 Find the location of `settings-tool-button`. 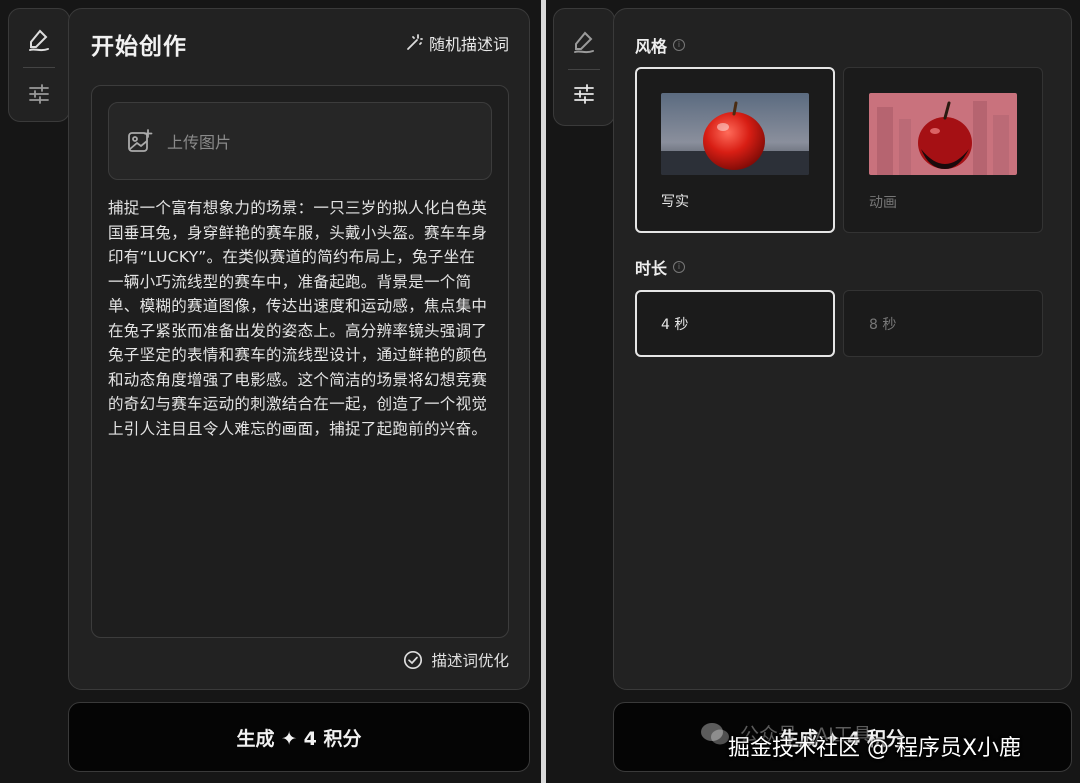

settings-tool-button is located at coordinates (39, 94).